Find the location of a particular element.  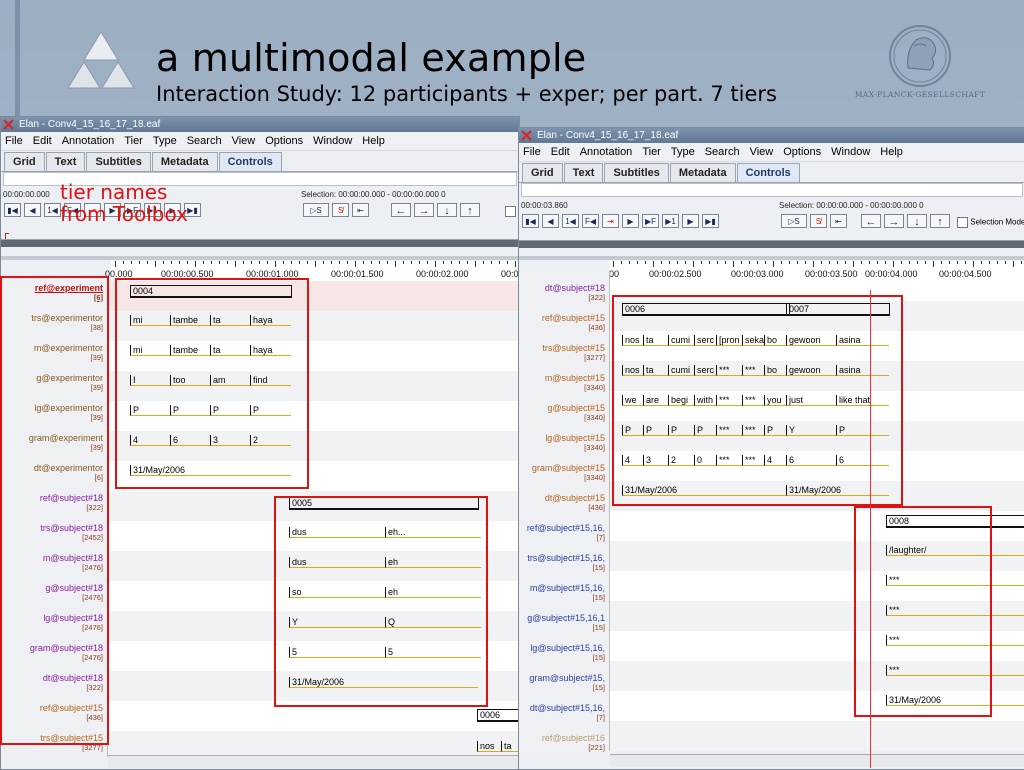

tier-name: dt@subject#15 is located at coordinates (575, 498).